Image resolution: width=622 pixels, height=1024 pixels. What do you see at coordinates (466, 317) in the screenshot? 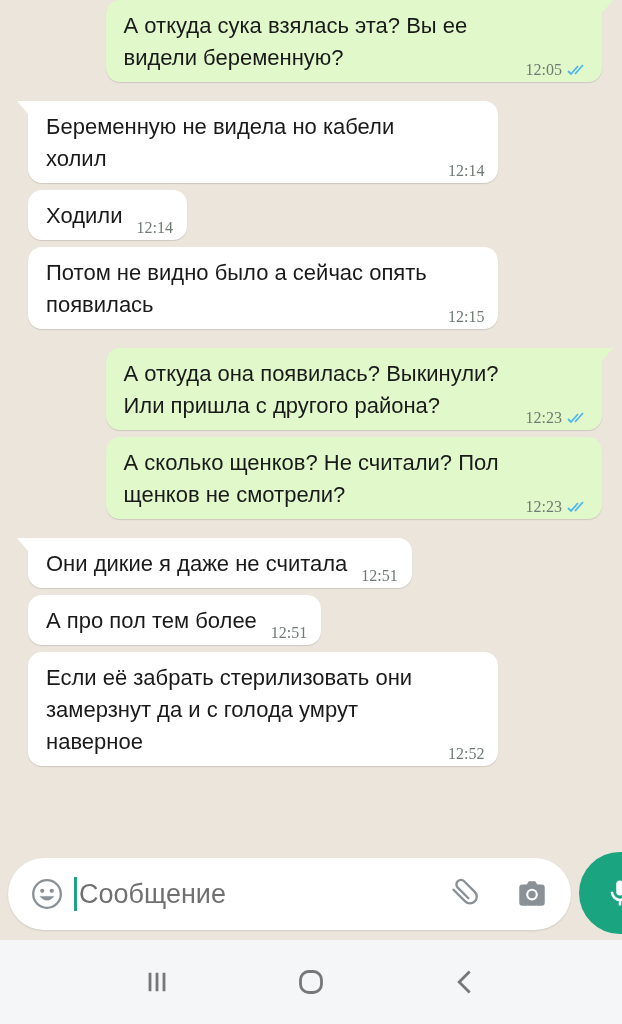
I see `message-time: 12:15` at bounding box center [466, 317].